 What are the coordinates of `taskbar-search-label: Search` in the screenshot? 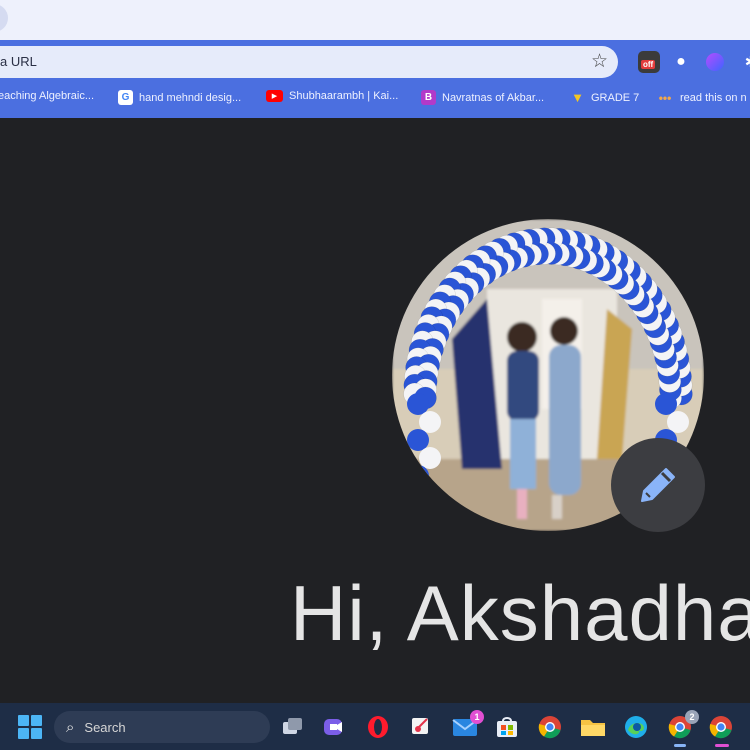 It's located at (105, 727).